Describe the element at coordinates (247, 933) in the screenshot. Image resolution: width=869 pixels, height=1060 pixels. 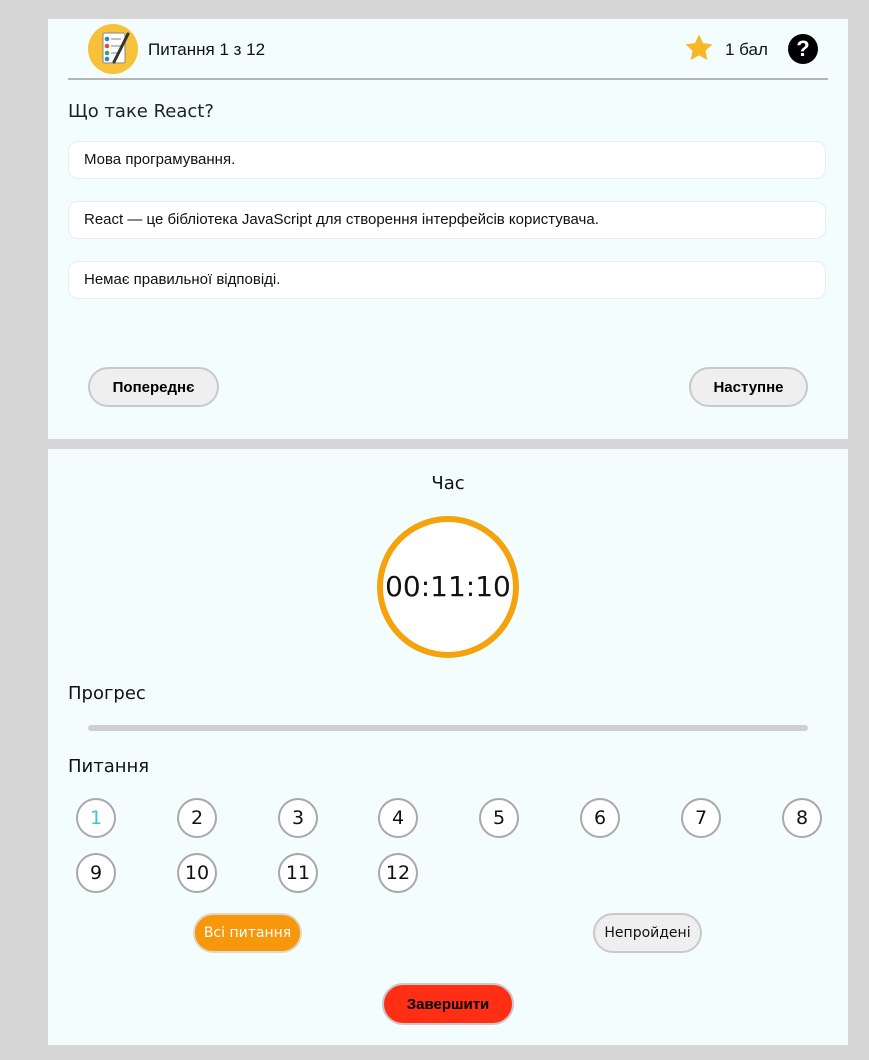
I see `all-questions-button: Всі питання` at that location.